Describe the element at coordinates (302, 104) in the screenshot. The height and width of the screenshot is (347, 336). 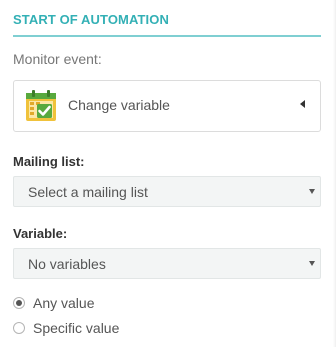
I see `caret-left-icon` at that location.